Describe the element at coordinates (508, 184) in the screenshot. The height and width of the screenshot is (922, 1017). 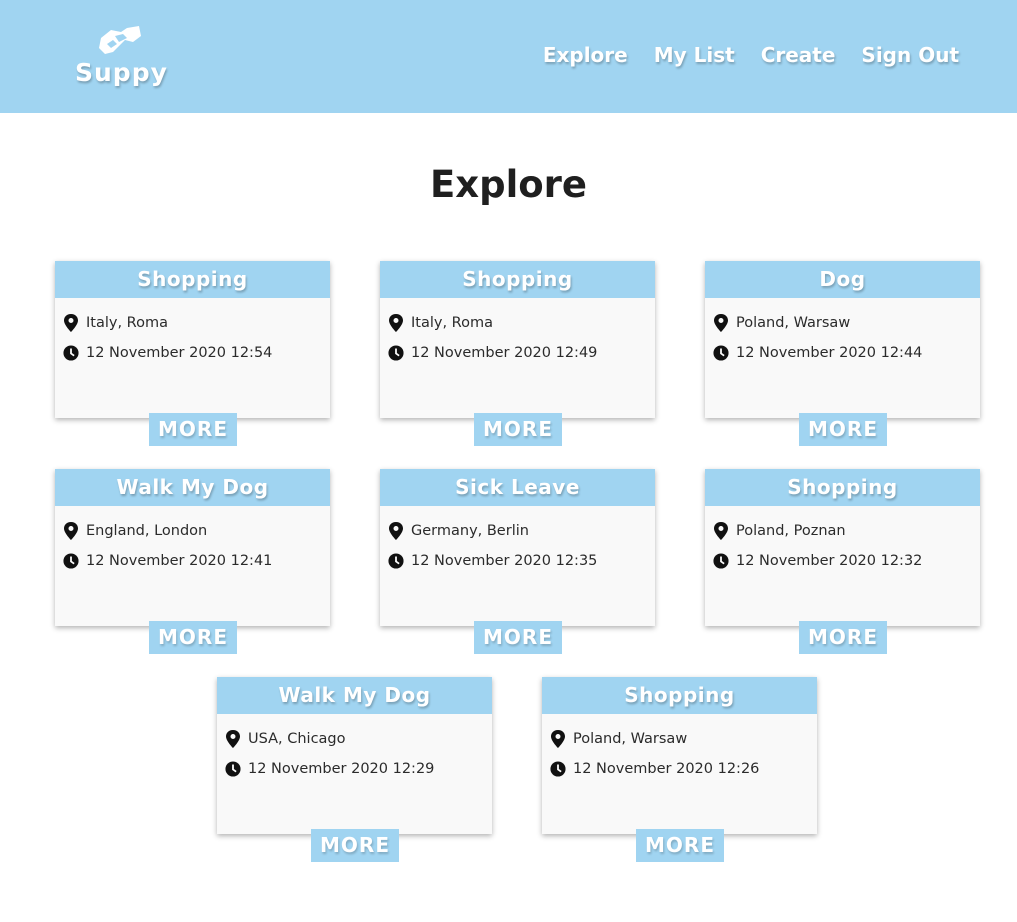
I see `page-title: Explore` at that location.